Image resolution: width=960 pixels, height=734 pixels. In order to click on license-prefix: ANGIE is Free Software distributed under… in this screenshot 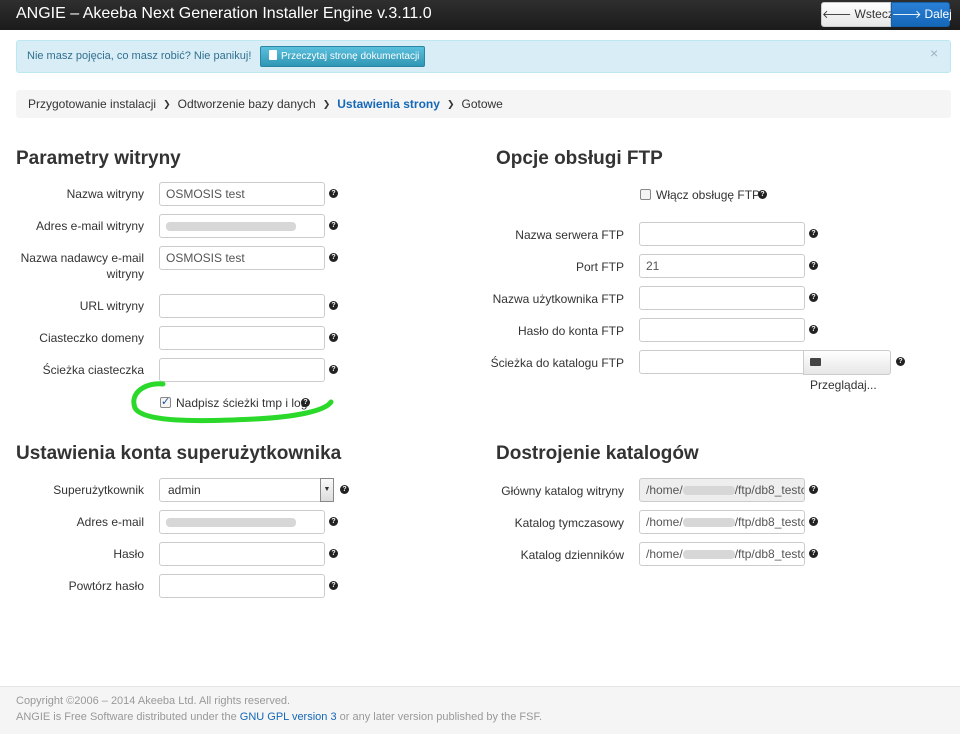, I will do `click(126, 717)`.